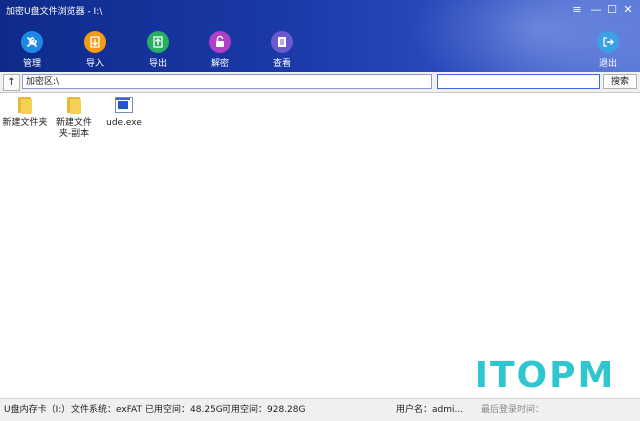 The width and height of the screenshot is (640, 421). I want to click on minimize-icon: —, so click(596, 10).